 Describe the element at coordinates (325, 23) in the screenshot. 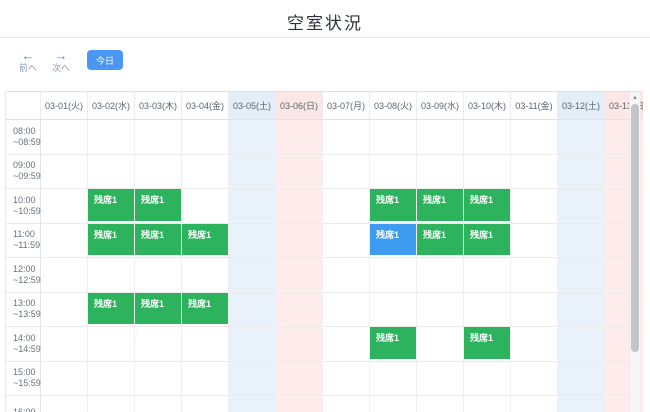

I see `page-title: 空室状況` at that location.